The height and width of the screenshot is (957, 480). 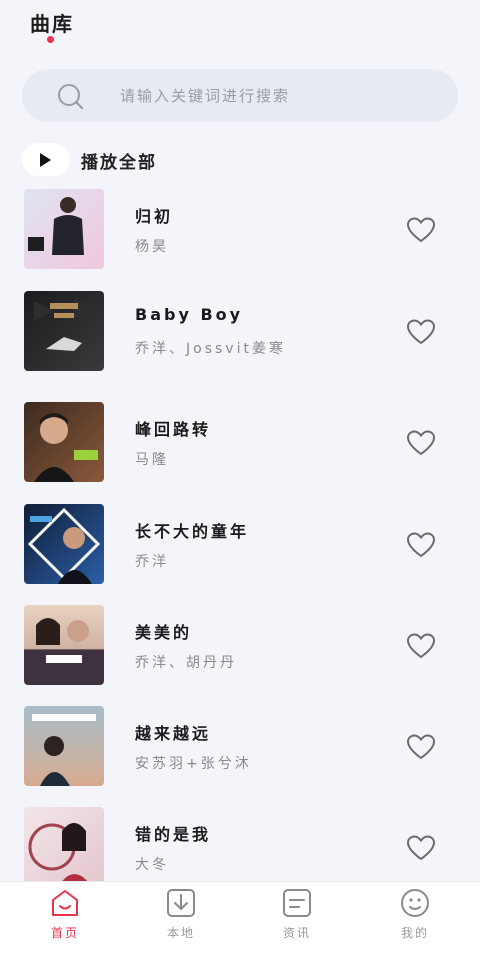 What do you see at coordinates (193, 764) in the screenshot?
I see `song-artist: 安苏羽+张兮沐` at bounding box center [193, 764].